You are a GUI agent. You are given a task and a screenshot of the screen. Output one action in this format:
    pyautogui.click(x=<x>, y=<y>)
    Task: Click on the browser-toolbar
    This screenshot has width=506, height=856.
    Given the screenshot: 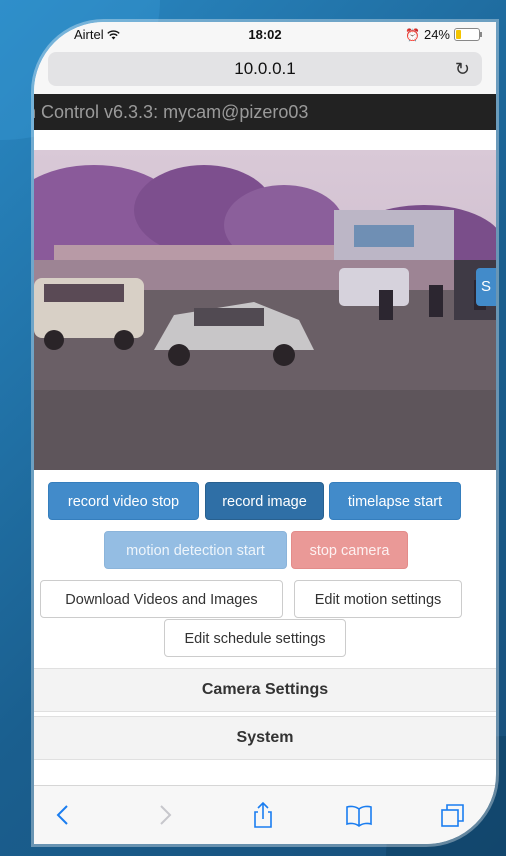 What is the action you would take?
    pyautogui.click(x=265, y=814)
    